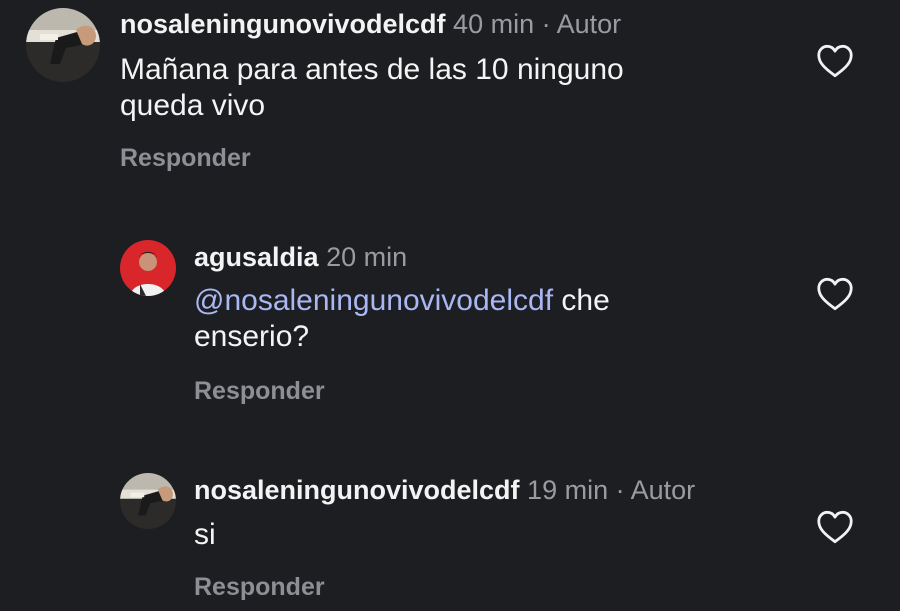 The image size is (900, 611). I want to click on username: agusaldia, so click(256, 257).